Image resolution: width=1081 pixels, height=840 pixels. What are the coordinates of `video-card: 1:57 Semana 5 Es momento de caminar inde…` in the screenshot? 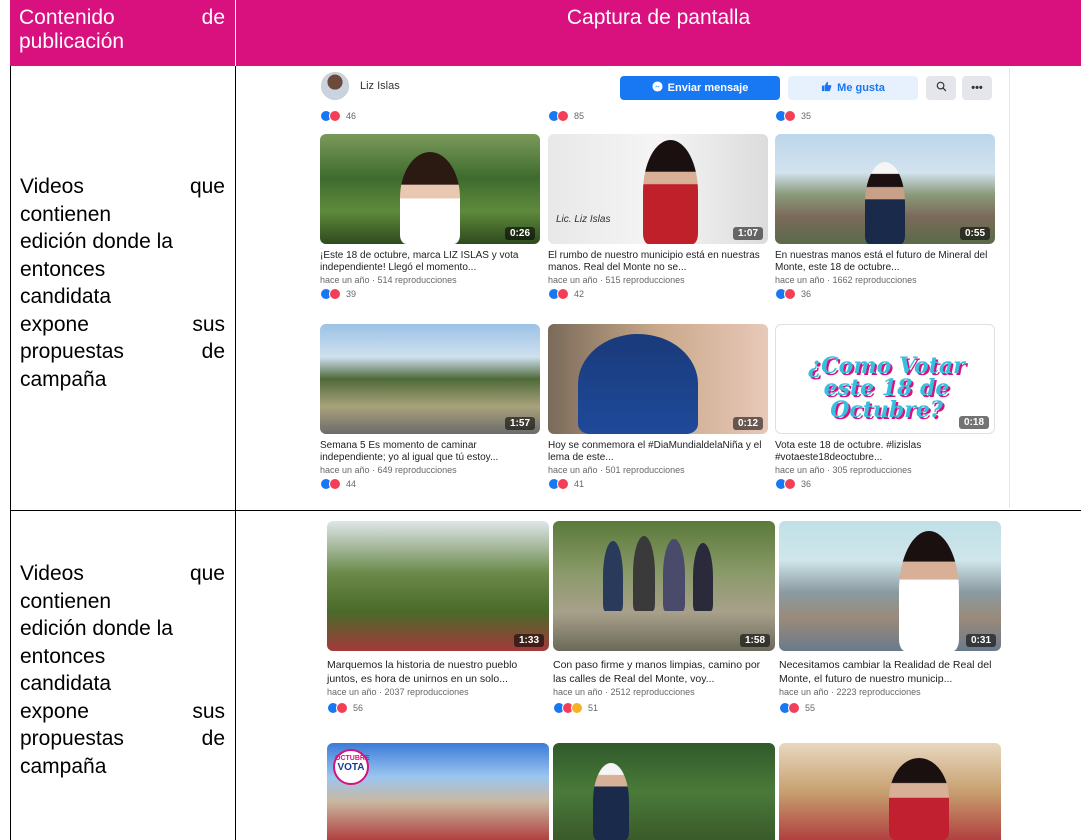 It's located at (430, 407).